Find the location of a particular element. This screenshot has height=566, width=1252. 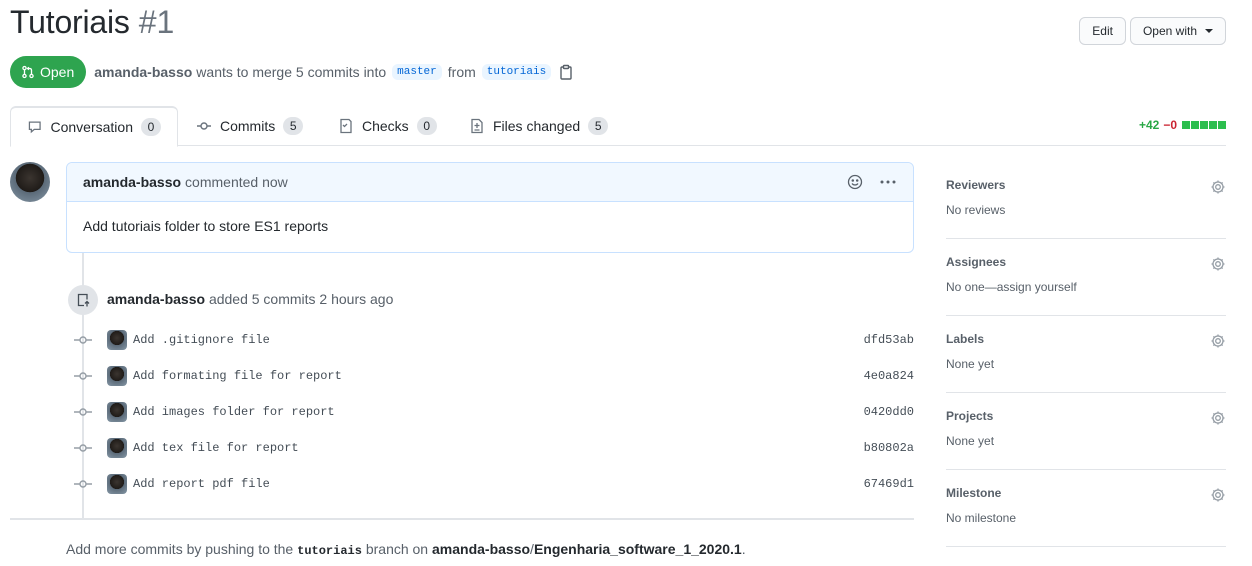

sidebar-title: Assignees is located at coordinates (976, 262).